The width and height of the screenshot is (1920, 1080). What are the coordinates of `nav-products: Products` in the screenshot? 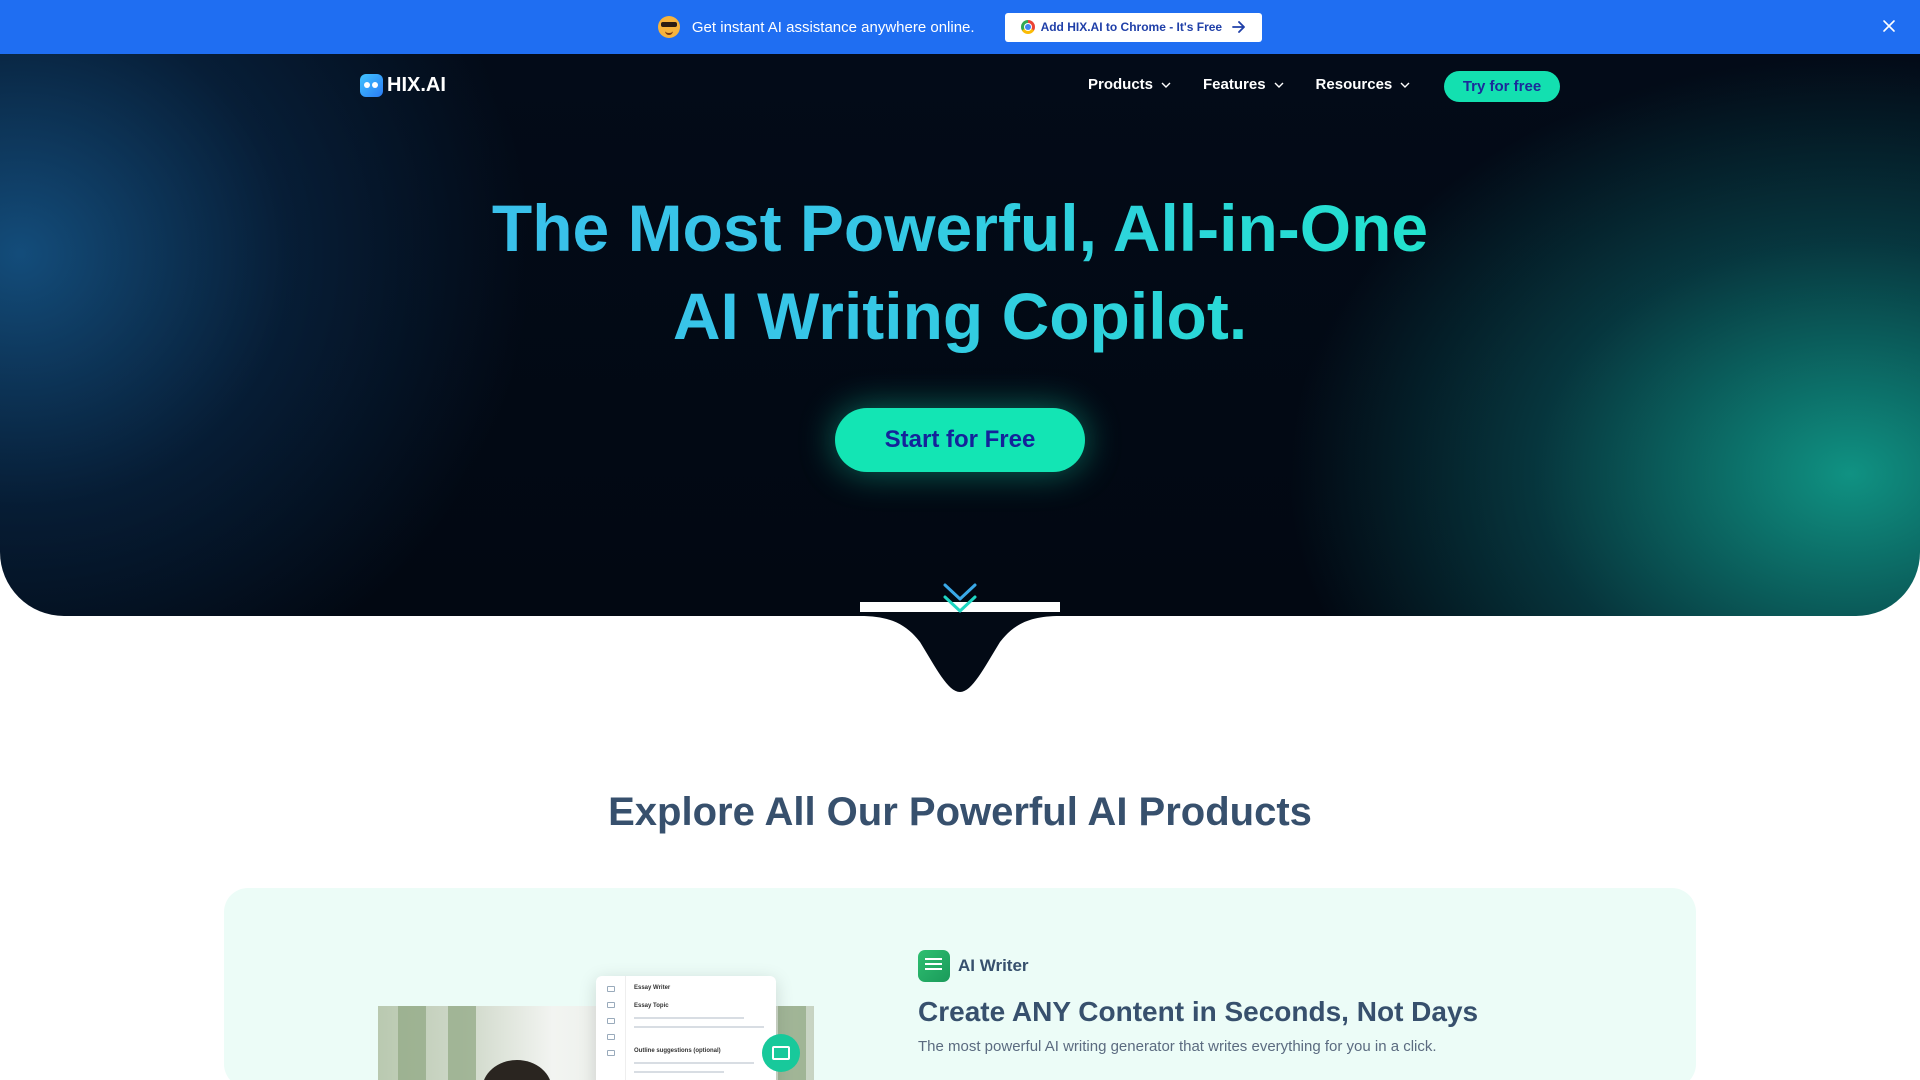 It's located at (1129, 84).